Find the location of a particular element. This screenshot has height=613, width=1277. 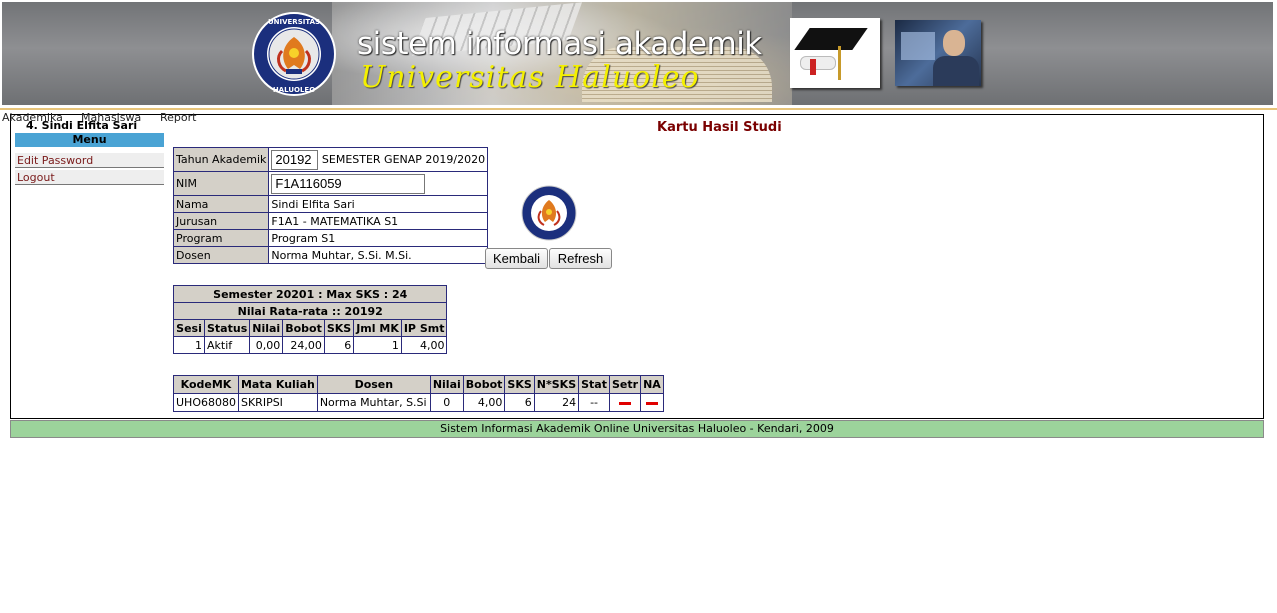

student-photo-logo is located at coordinates (549, 213).